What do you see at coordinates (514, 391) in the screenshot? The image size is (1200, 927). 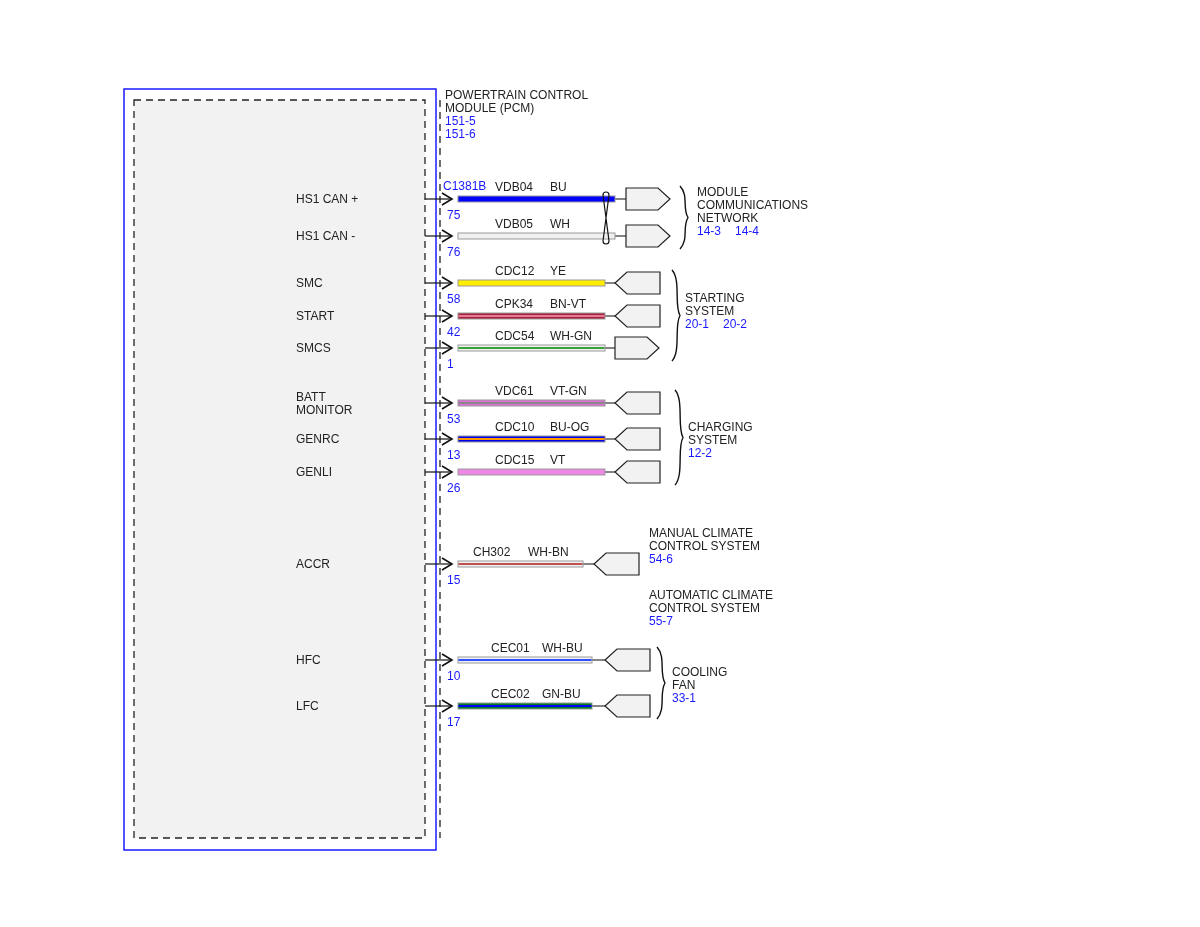 I see `circuit-label: VDC61` at bounding box center [514, 391].